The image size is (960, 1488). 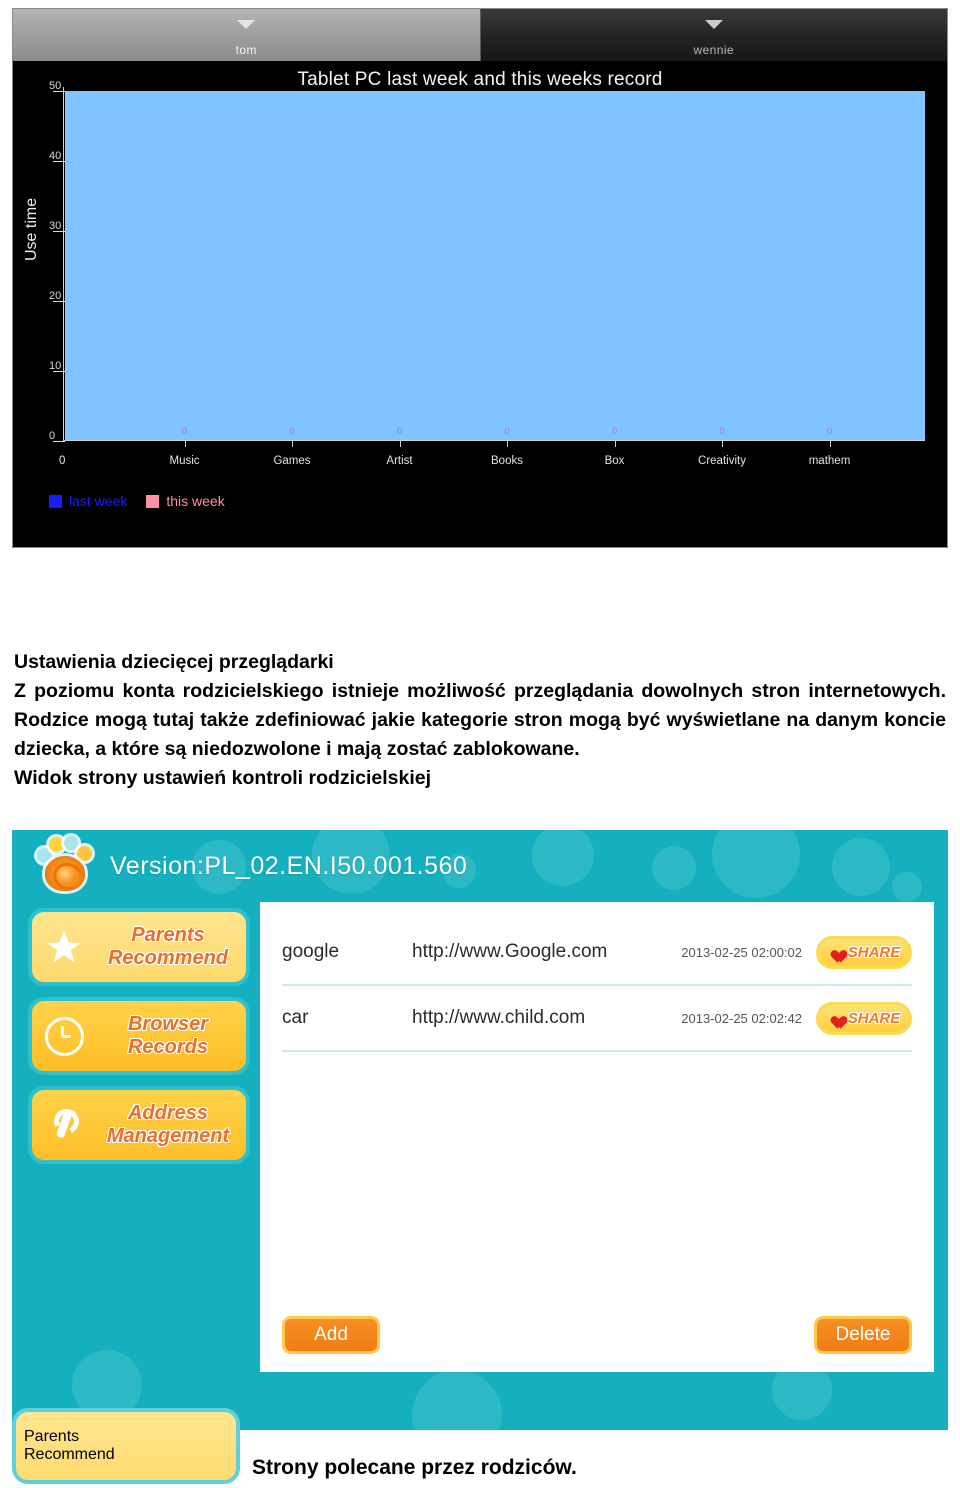 What do you see at coordinates (69, 1445) in the screenshot?
I see `caption-button-label: Parents Recommend` at bounding box center [69, 1445].